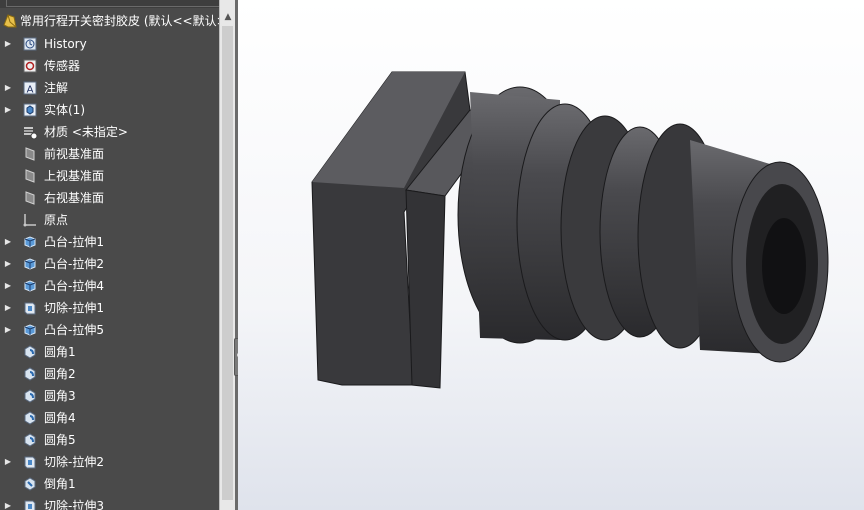 The width and height of the screenshot is (864, 510). Describe the element at coordinates (74, 504) in the screenshot. I see `tree-item-label: 切除-拉伸3` at that location.